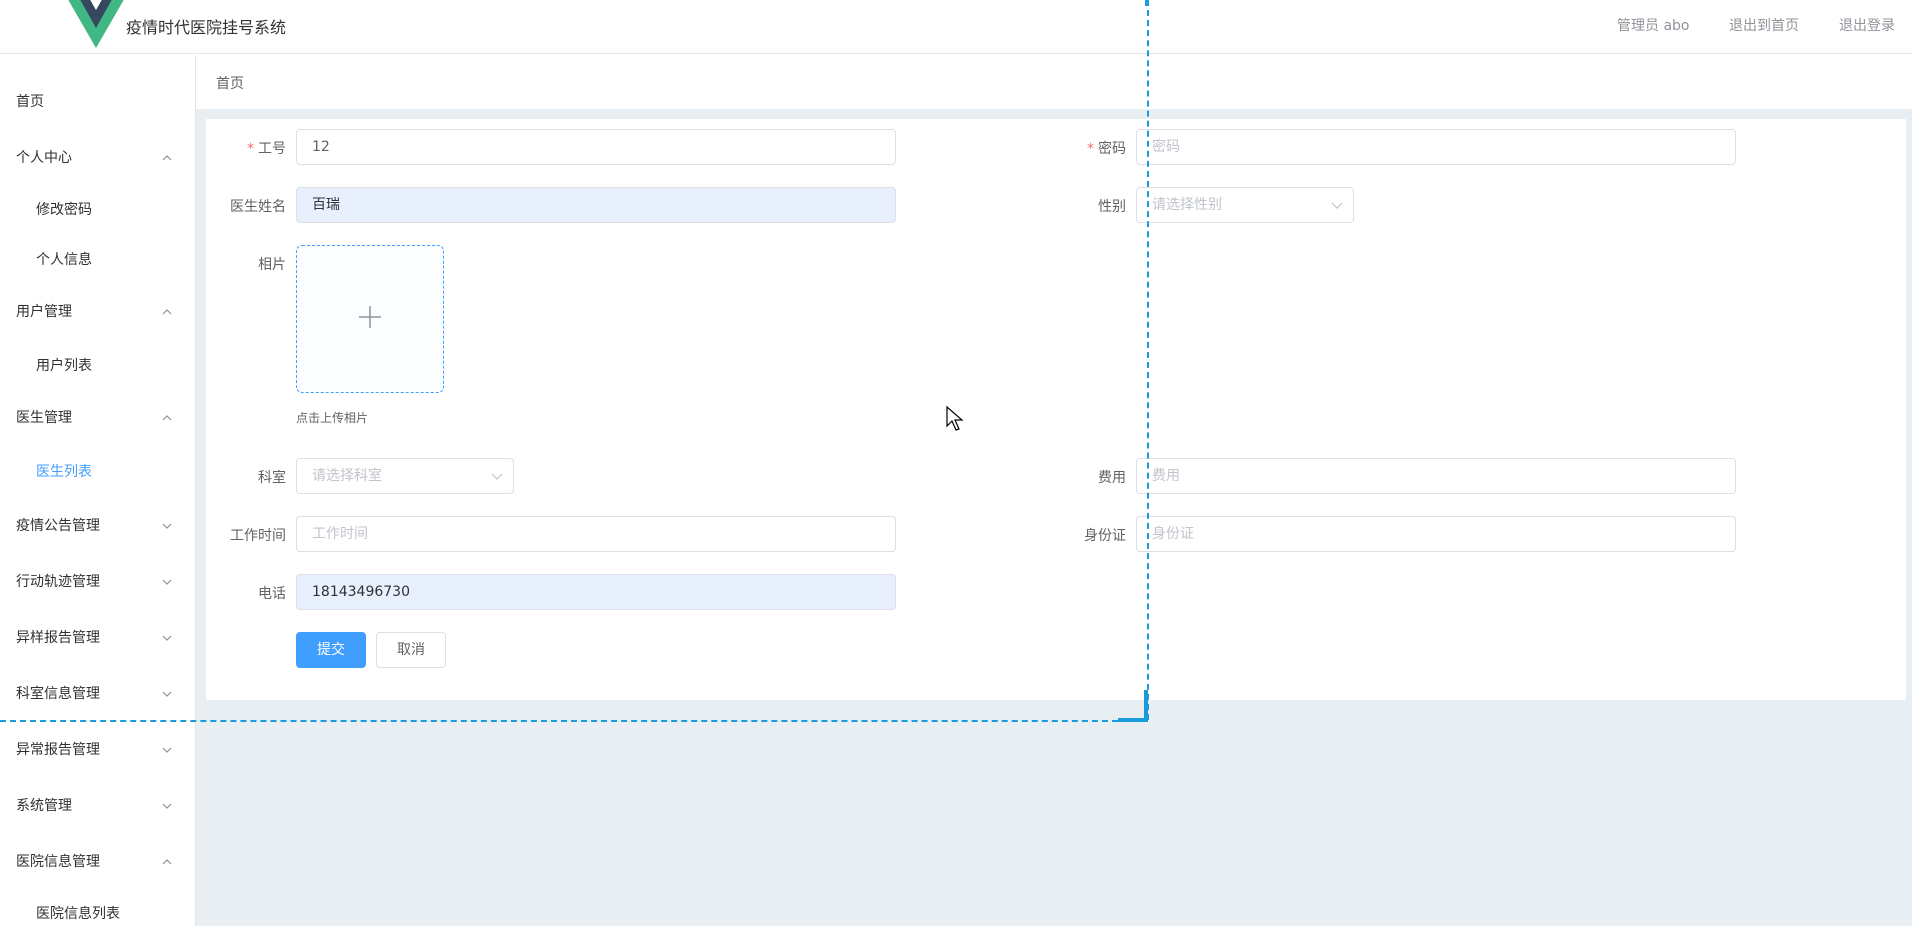 The image size is (1912, 926). I want to click on sidebar-item-label: 个人信息, so click(64, 260).